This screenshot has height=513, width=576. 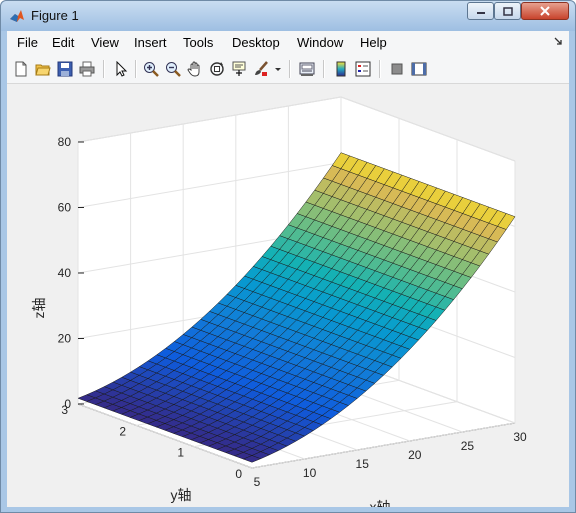 What do you see at coordinates (288, 16) in the screenshot?
I see `title-bar: Figure 1` at bounding box center [288, 16].